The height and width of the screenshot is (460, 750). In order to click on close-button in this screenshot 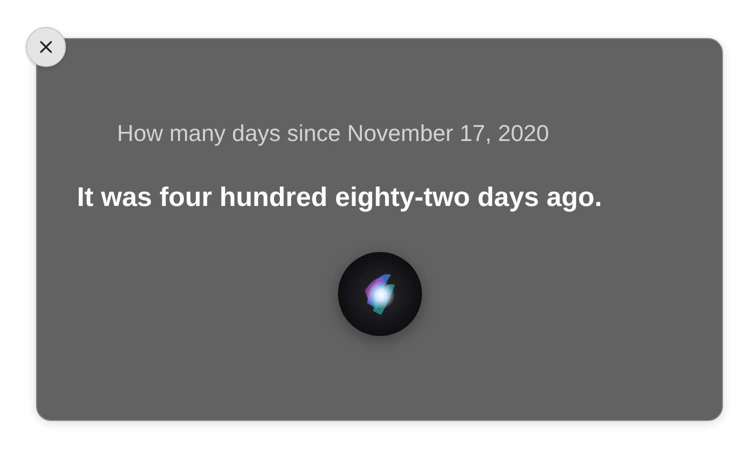, I will do `click(46, 47)`.